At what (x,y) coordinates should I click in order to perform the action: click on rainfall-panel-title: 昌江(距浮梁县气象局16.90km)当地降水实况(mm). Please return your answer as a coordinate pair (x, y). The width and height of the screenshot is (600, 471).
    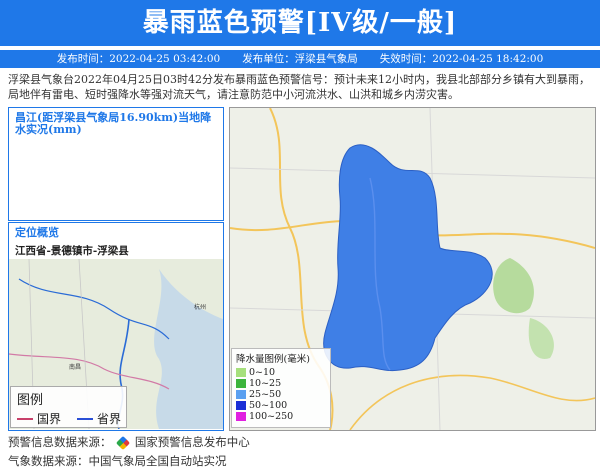
    Looking at the image, I should click on (113, 123).